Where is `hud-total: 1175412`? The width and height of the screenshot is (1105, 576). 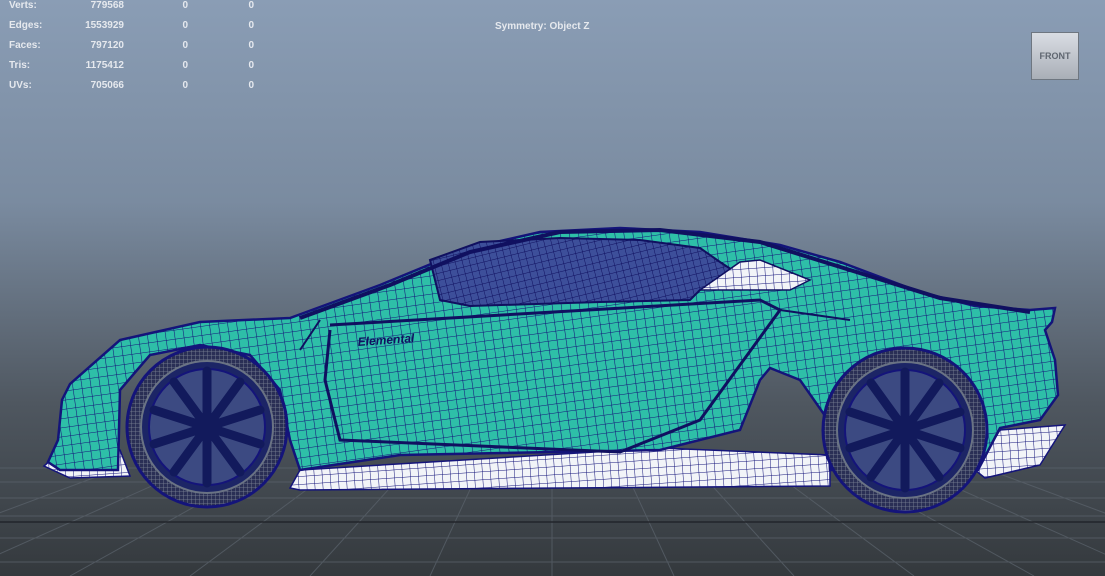 hud-total: 1175412 is located at coordinates (104, 65).